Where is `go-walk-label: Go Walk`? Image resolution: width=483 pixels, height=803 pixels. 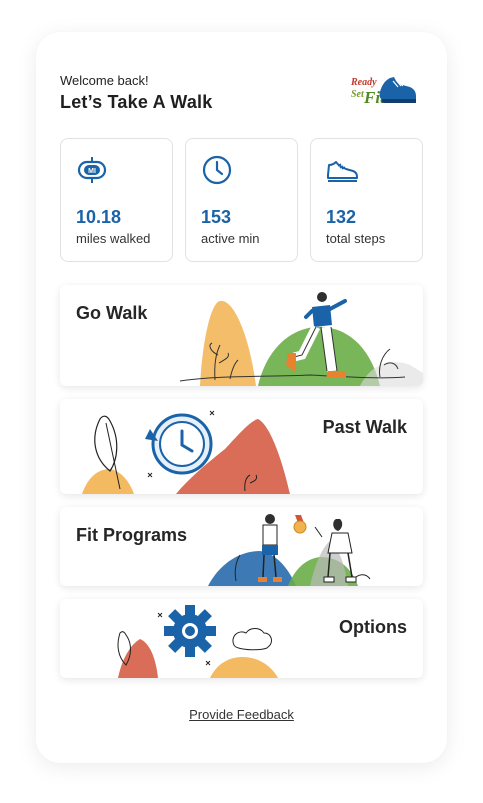
go-walk-label: Go Walk is located at coordinates (112, 313).